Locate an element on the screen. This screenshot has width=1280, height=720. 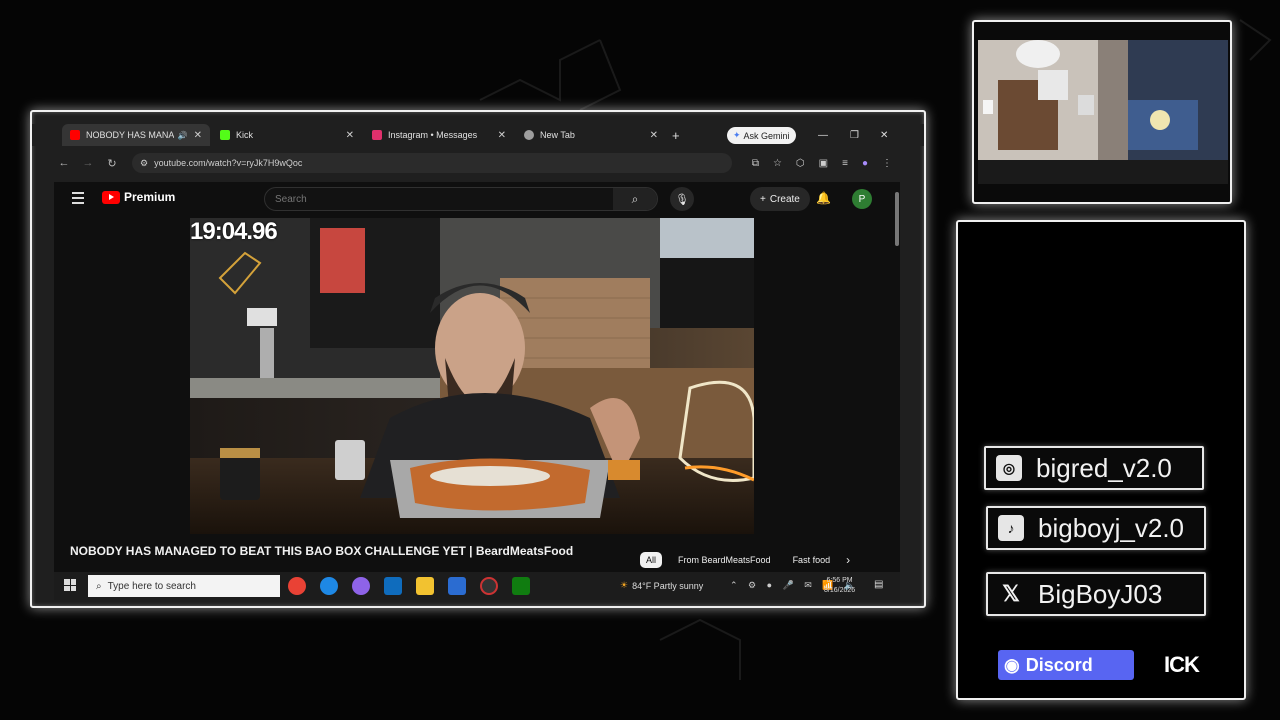
tab-label: NOBODY HAS MANAGED is located at coordinates (130, 135).